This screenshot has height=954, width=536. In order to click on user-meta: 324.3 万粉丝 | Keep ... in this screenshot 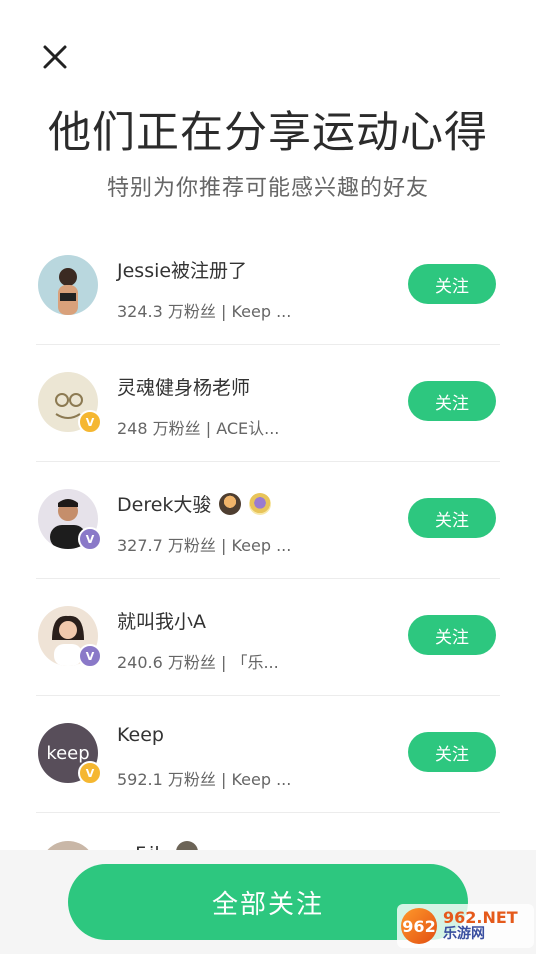, I will do `click(204, 311)`.